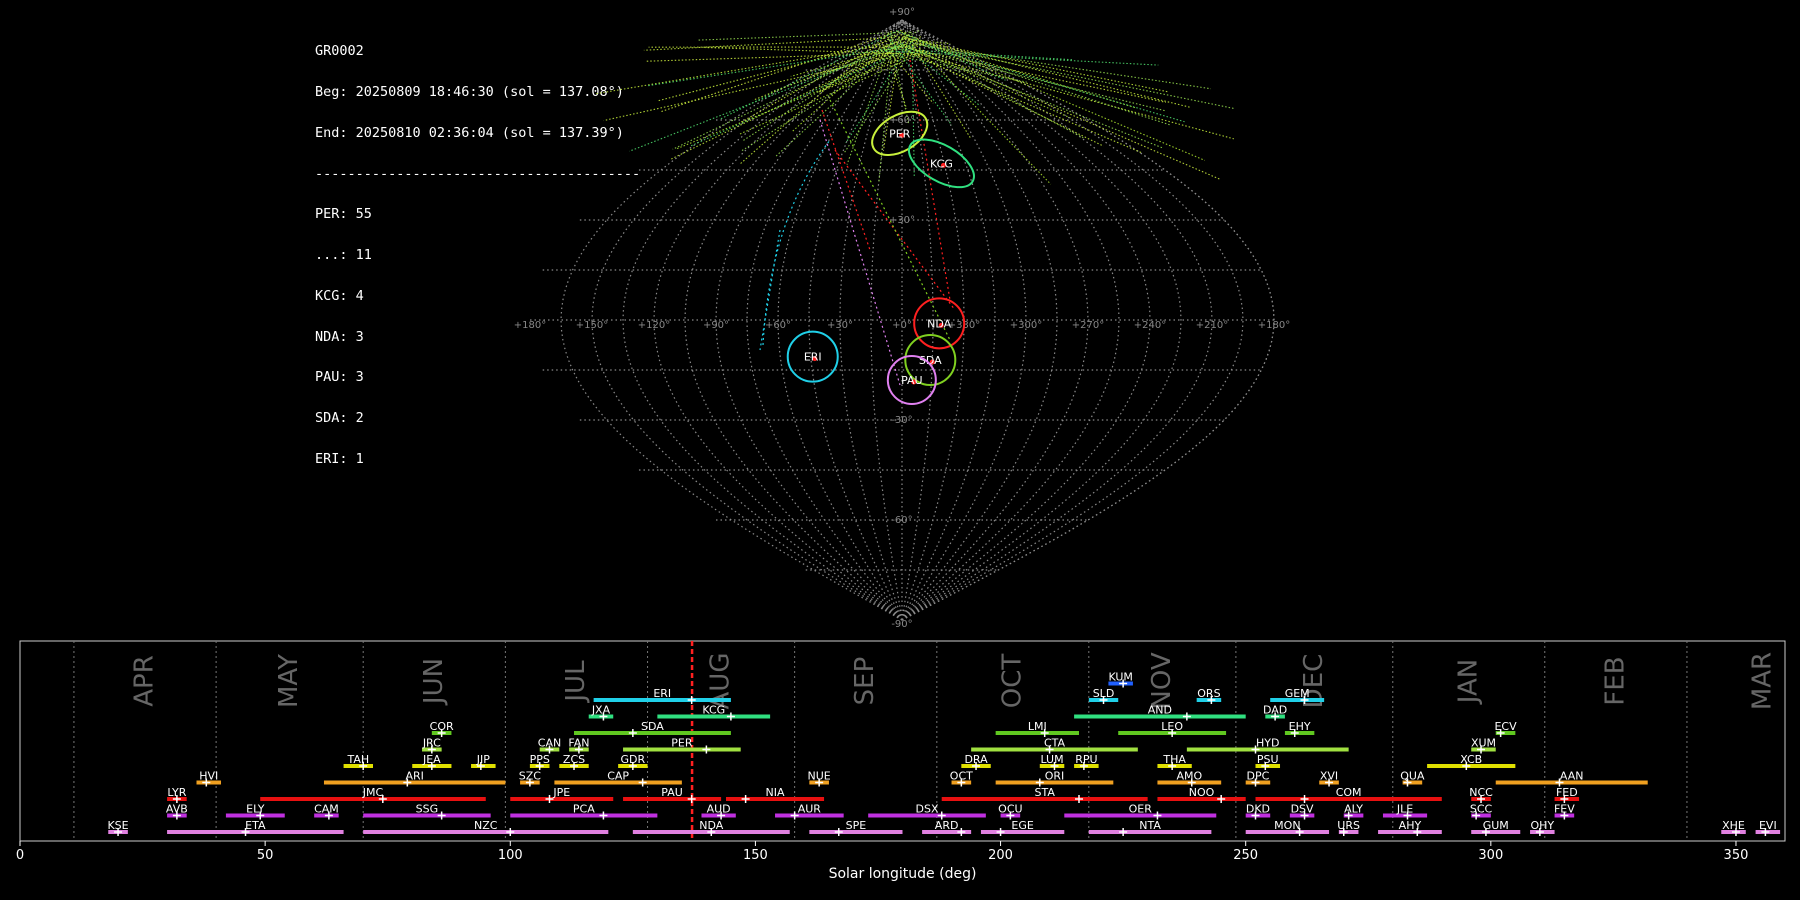 Image resolution: width=1800 pixels, height=900 pixels. Describe the element at coordinates (1297, 693) in the screenshot. I see `shower-label-gem: GEM` at that location.